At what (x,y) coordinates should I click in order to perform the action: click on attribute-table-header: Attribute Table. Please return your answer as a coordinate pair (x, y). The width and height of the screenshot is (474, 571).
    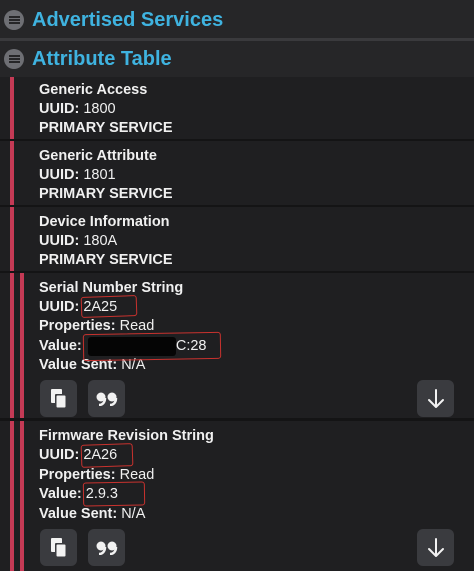
    Looking at the image, I should click on (237, 59).